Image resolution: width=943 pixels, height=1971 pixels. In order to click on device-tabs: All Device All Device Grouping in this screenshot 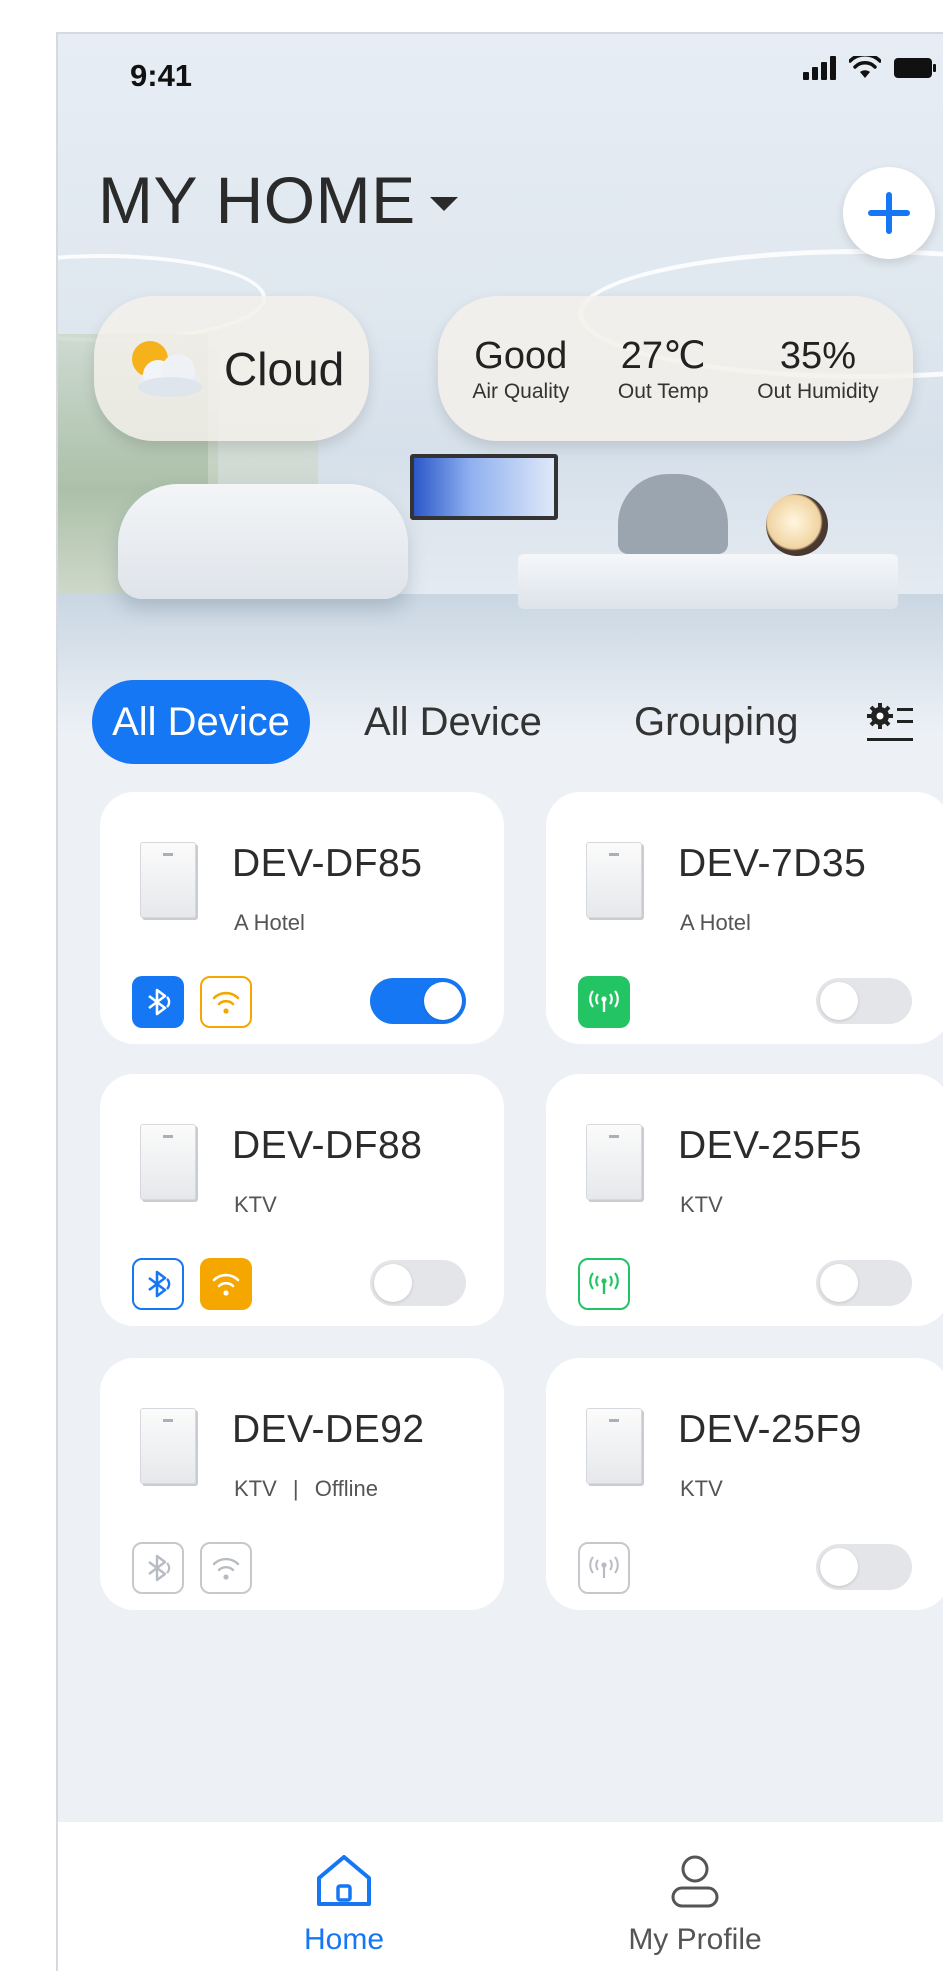, I will do `click(512, 722)`.